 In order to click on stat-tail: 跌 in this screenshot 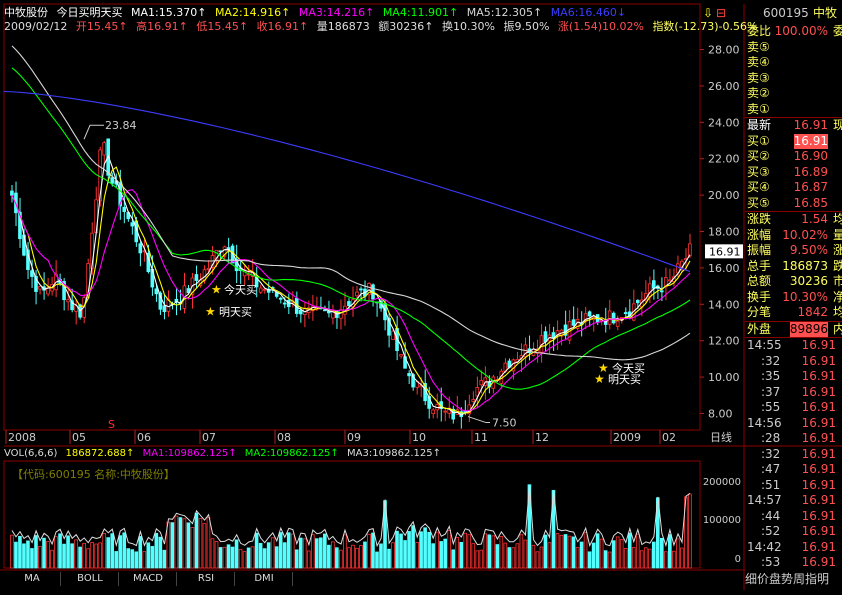, I will do `click(837, 265)`.